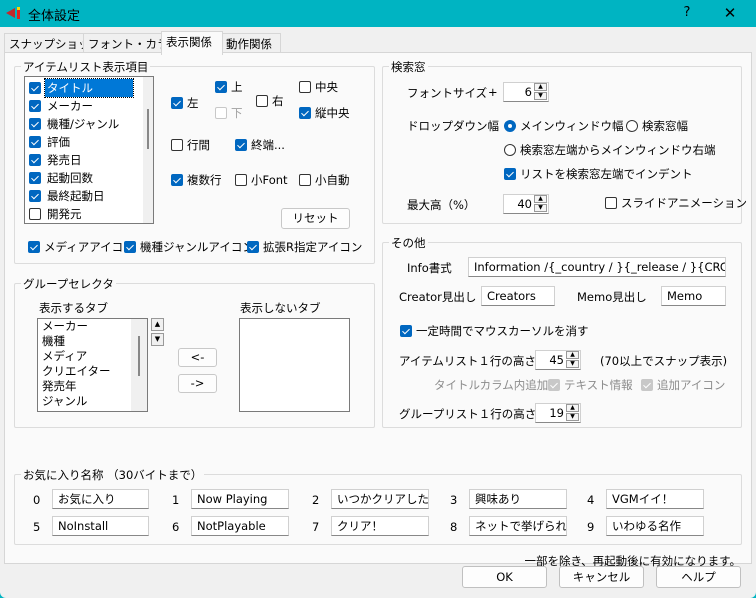  Describe the element at coordinates (380, 526) in the screenshot. I see `favorite-name-input: クリア！` at that location.